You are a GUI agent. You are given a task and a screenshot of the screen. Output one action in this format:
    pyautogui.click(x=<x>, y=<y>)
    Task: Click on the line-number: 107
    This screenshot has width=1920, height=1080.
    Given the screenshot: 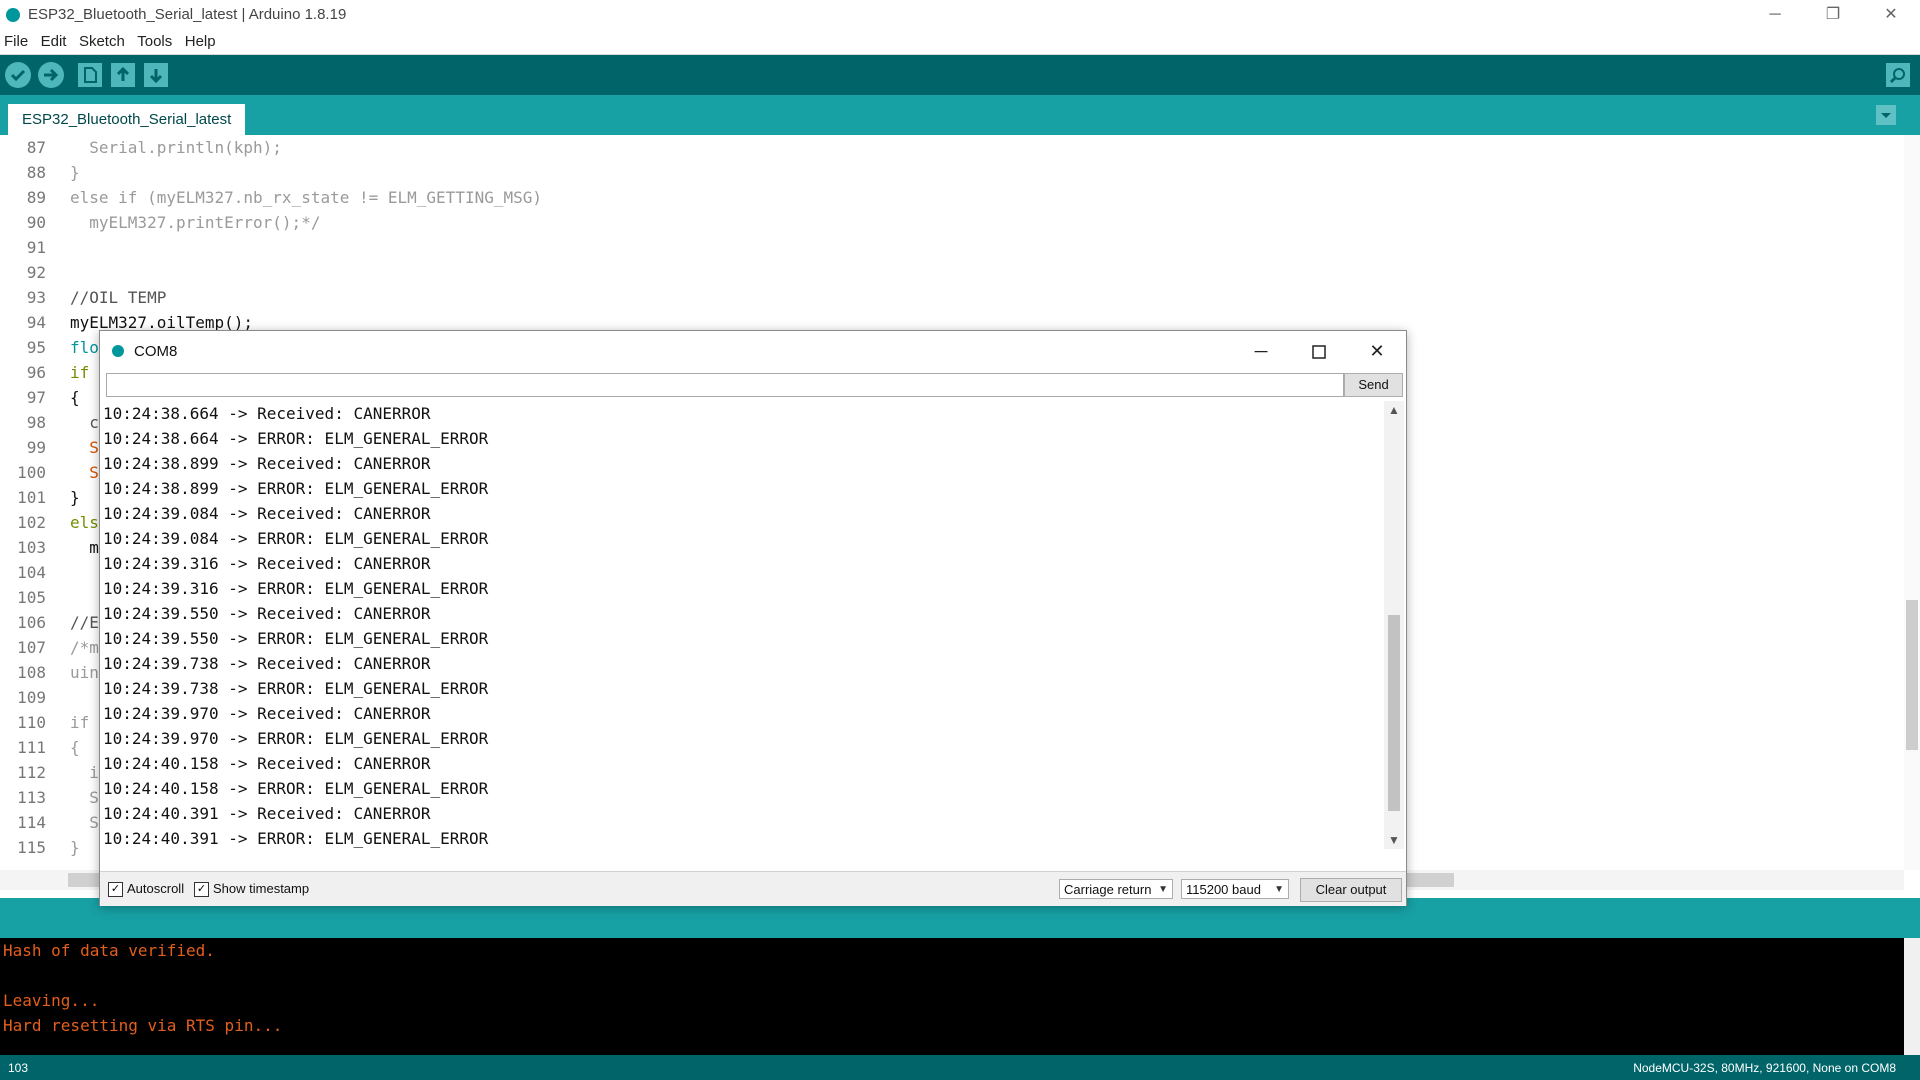 What is the action you would take?
    pyautogui.click(x=31, y=647)
    